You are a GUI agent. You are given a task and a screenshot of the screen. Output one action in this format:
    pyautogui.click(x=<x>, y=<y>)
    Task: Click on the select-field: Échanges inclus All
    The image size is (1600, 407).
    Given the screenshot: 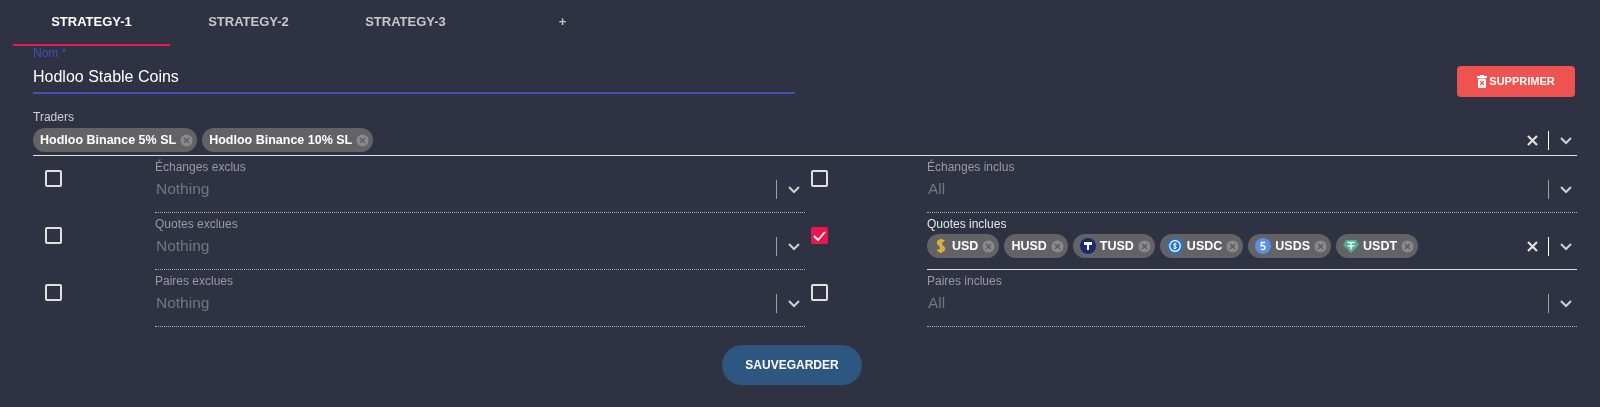 What is the action you would take?
    pyautogui.click(x=1252, y=186)
    